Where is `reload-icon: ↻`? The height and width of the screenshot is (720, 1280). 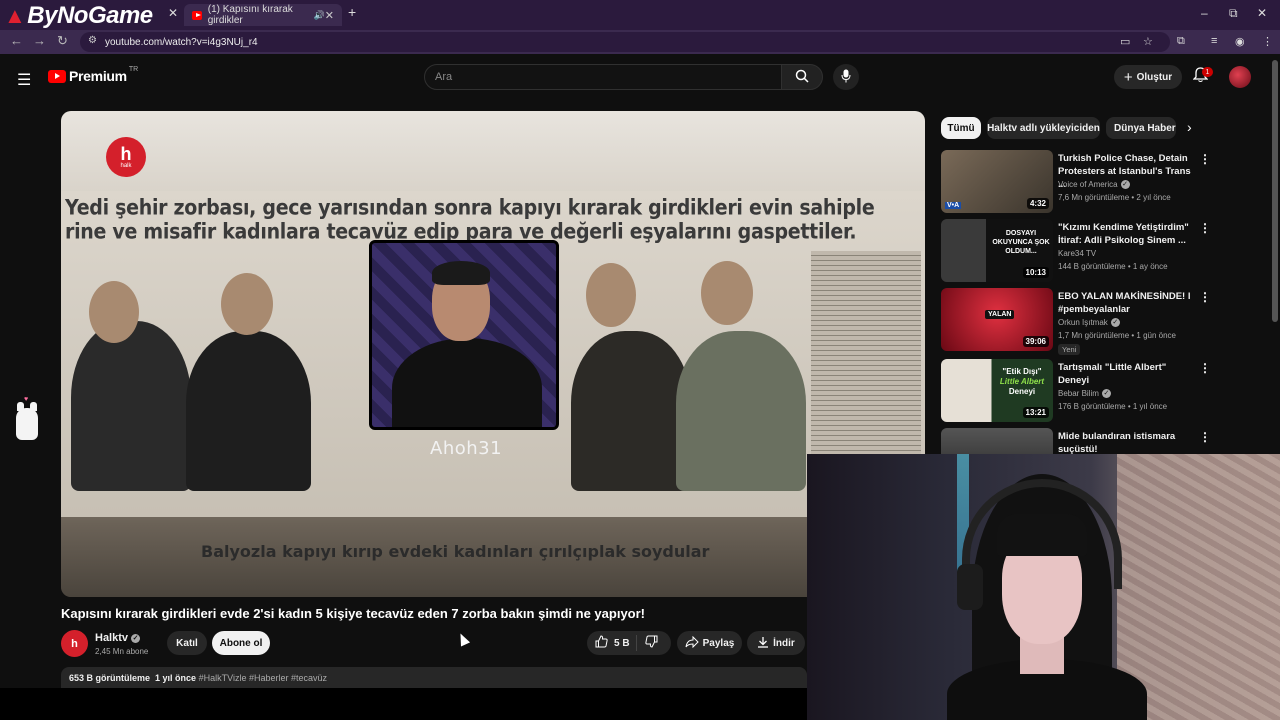
reload-icon: ↻ is located at coordinates (62, 41).